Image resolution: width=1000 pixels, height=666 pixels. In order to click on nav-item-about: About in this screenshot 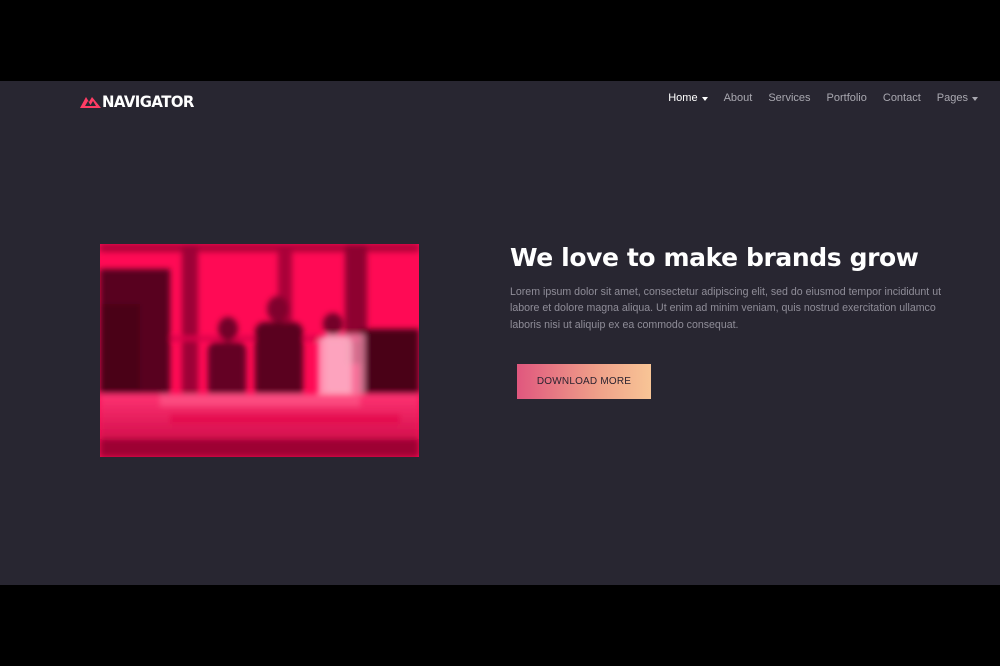, I will do `click(738, 98)`.